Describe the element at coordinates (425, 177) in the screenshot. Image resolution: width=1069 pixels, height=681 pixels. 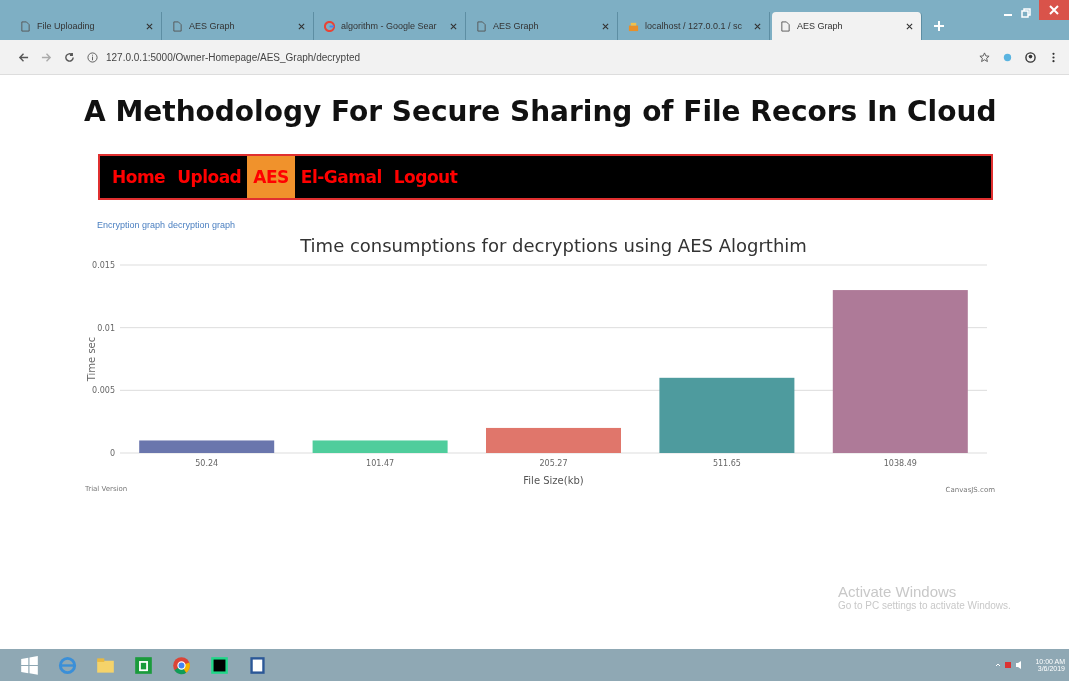
I see `nav-link: Logout` at that location.